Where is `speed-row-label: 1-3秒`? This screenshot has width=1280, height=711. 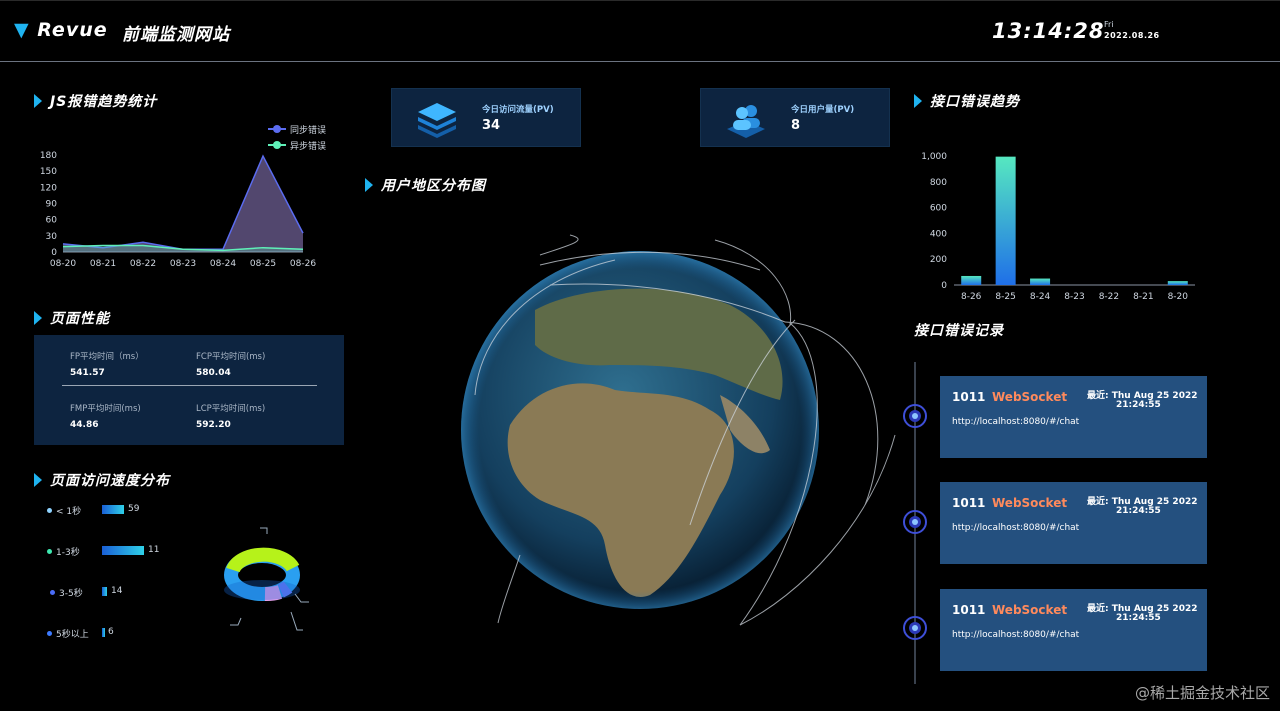 speed-row-label: 1-3秒 is located at coordinates (63, 551).